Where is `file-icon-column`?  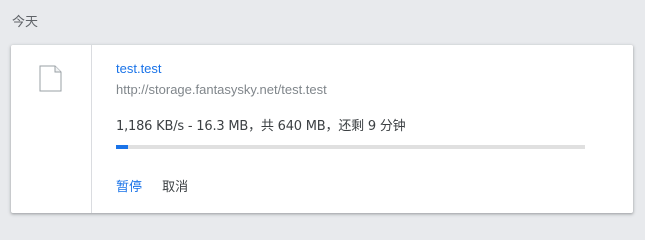 file-icon-column is located at coordinates (51, 129).